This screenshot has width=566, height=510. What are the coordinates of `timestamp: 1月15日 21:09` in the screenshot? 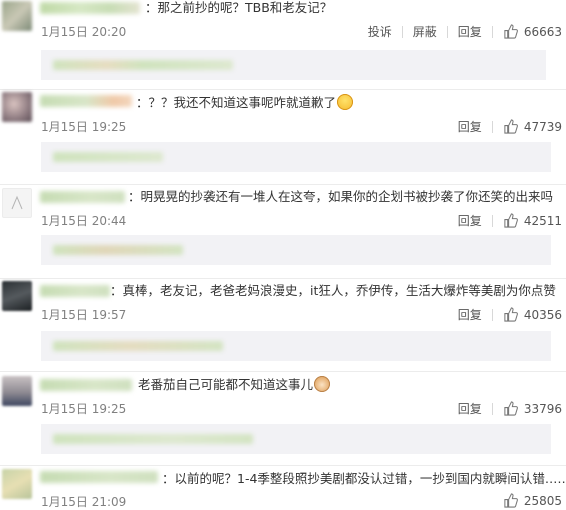 It's located at (84, 502).